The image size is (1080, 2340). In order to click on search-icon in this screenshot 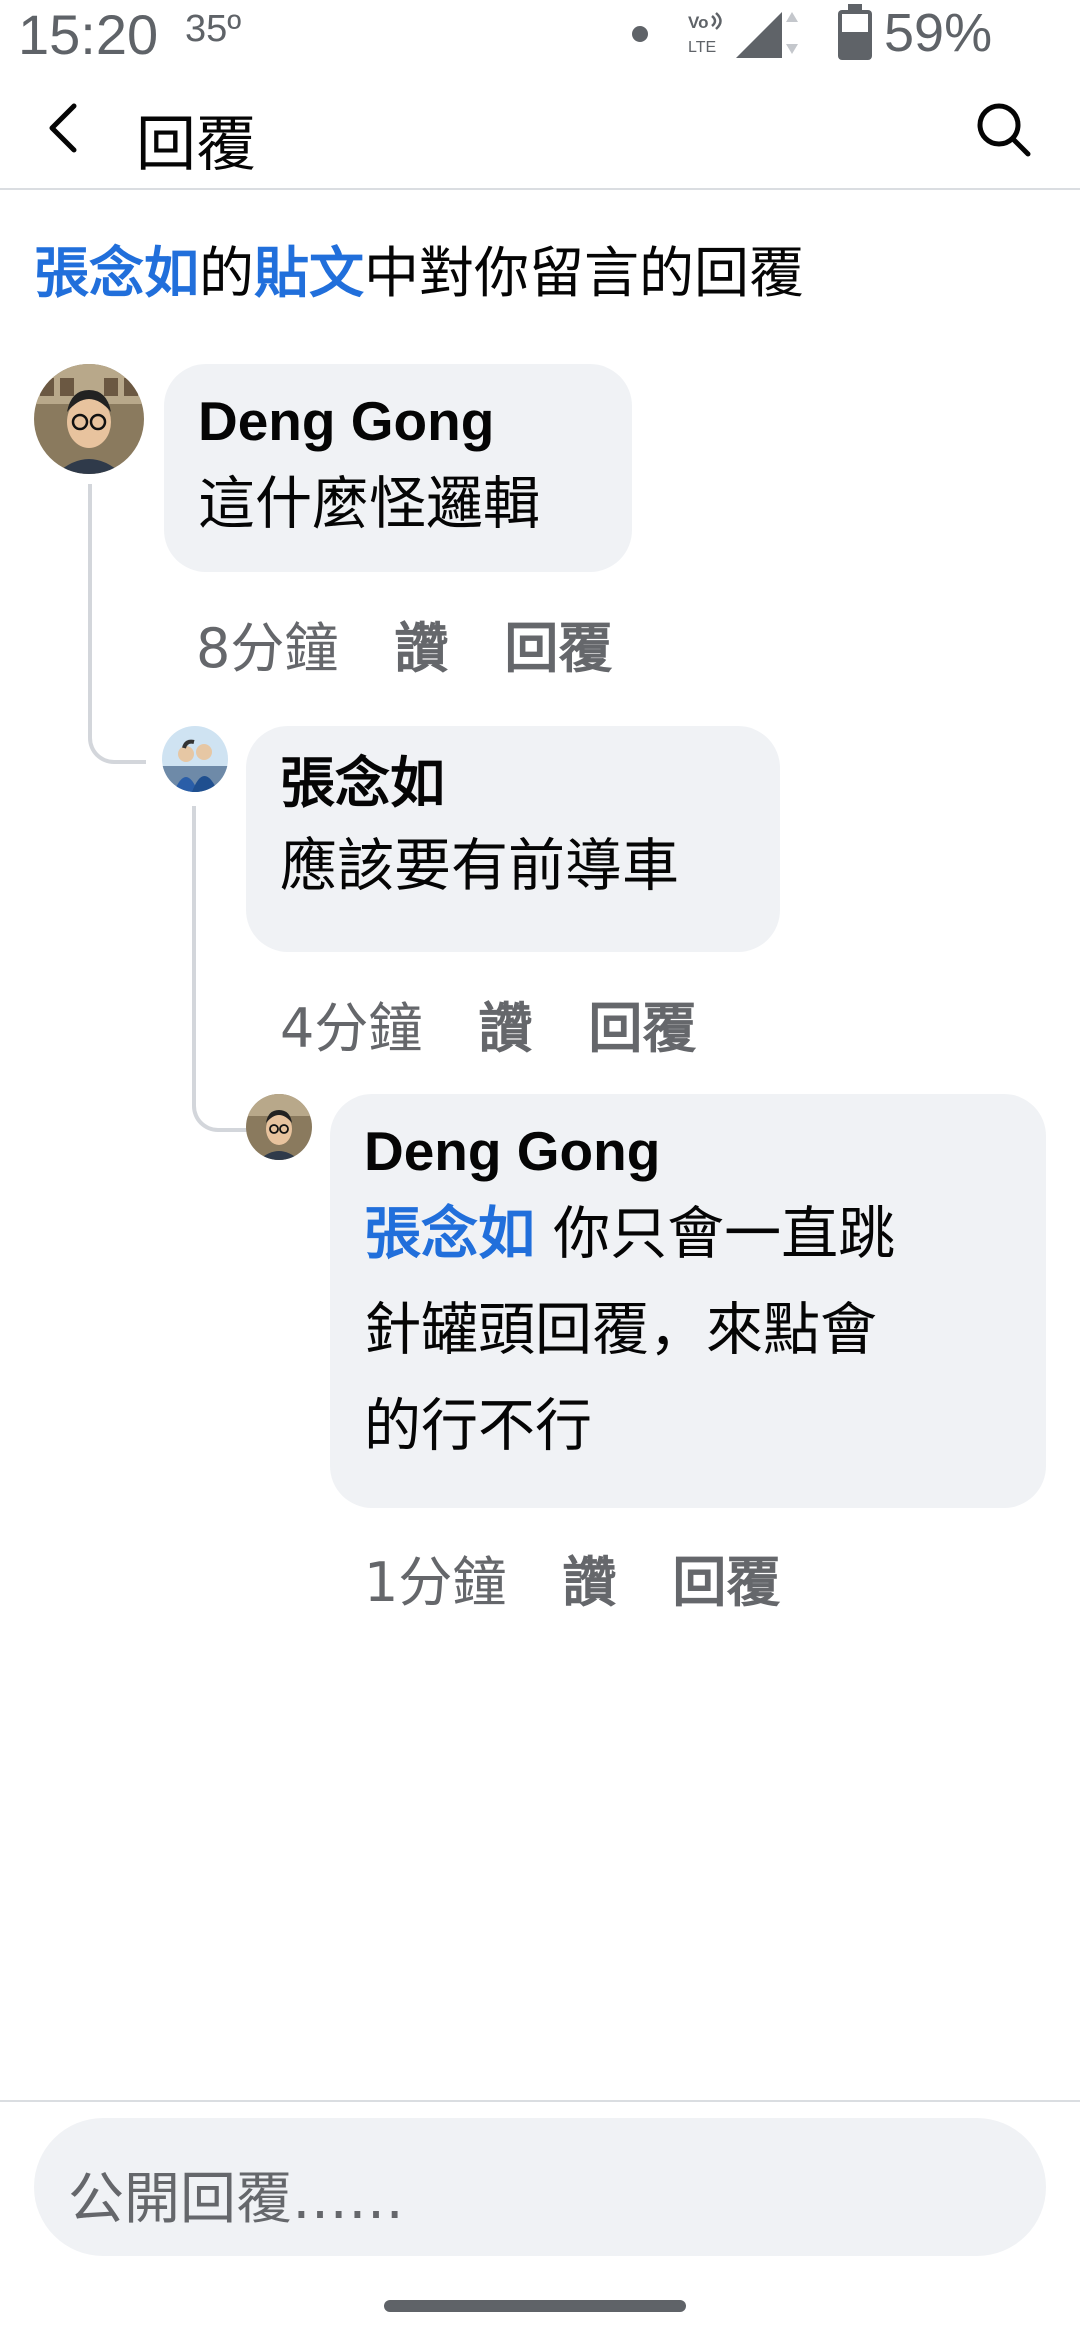, I will do `click(1004, 130)`.